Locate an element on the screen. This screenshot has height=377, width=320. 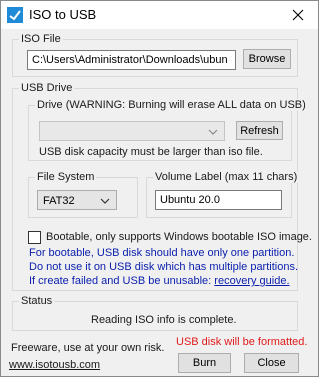
window-title: ISO to USB is located at coordinates (63, 14).